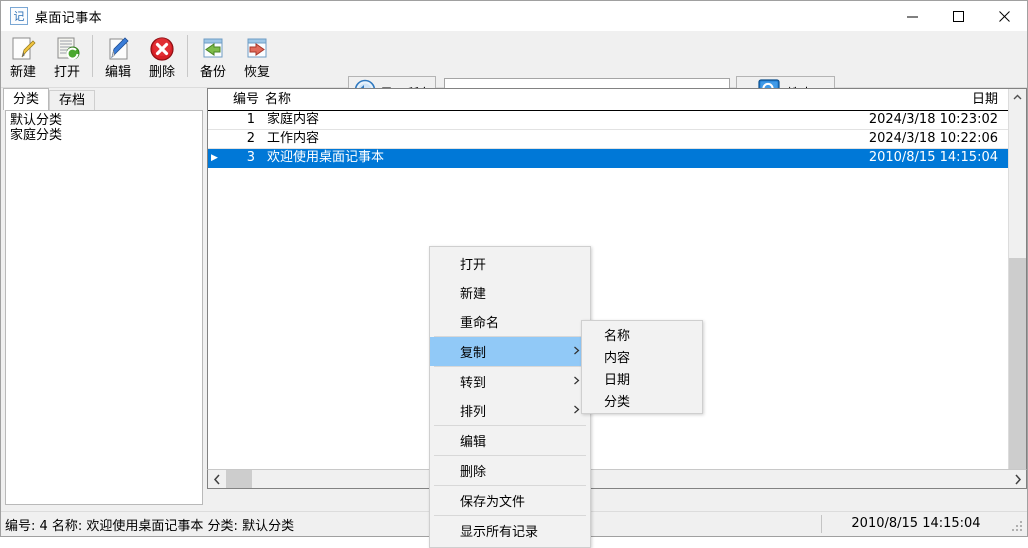 This screenshot has width=1028, height=548. I want to click on toolbar-label-edit: 编辑, so click(117, 72).